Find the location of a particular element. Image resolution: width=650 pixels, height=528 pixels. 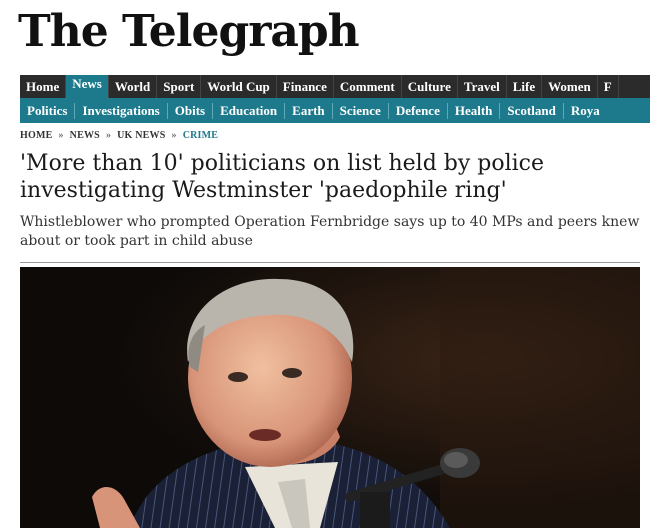

masthead: The Telegraph is located at coordinates (189, 32).